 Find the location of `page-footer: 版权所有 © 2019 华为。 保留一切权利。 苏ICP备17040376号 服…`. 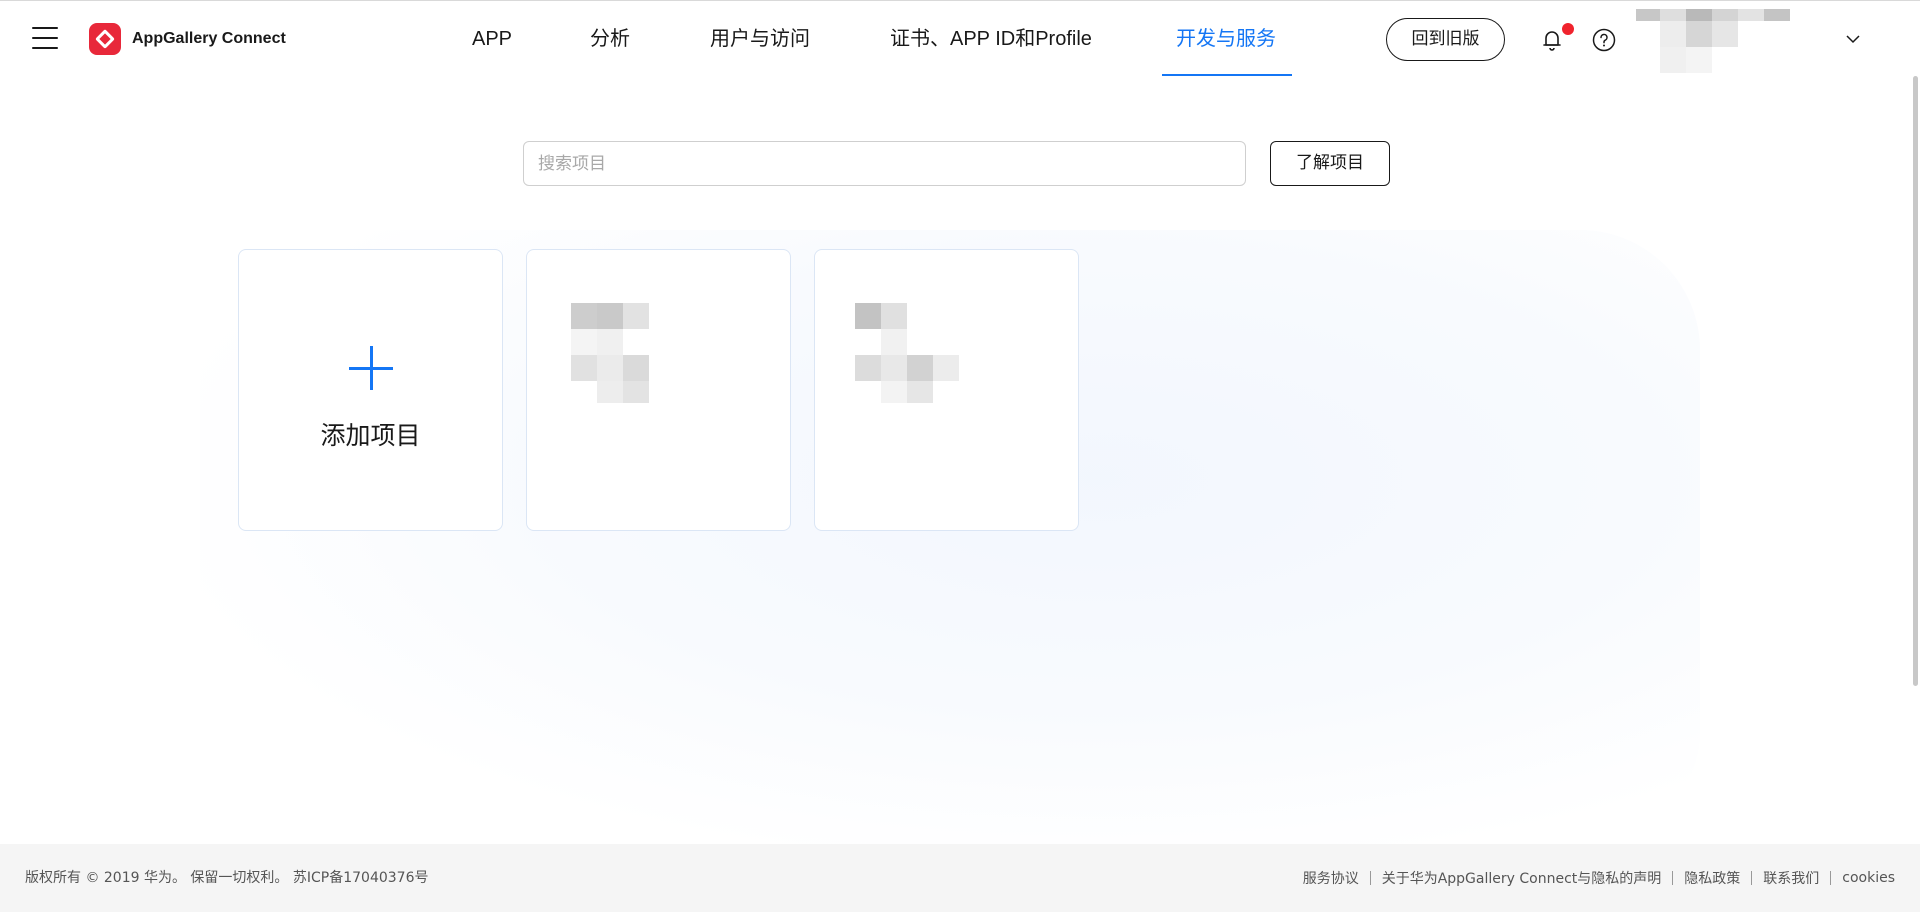

page-footer: 版权所有 © 2019 华为。 保留一切权利。 苏ICP备17040376号 服… is located at coordinates (960, 878).